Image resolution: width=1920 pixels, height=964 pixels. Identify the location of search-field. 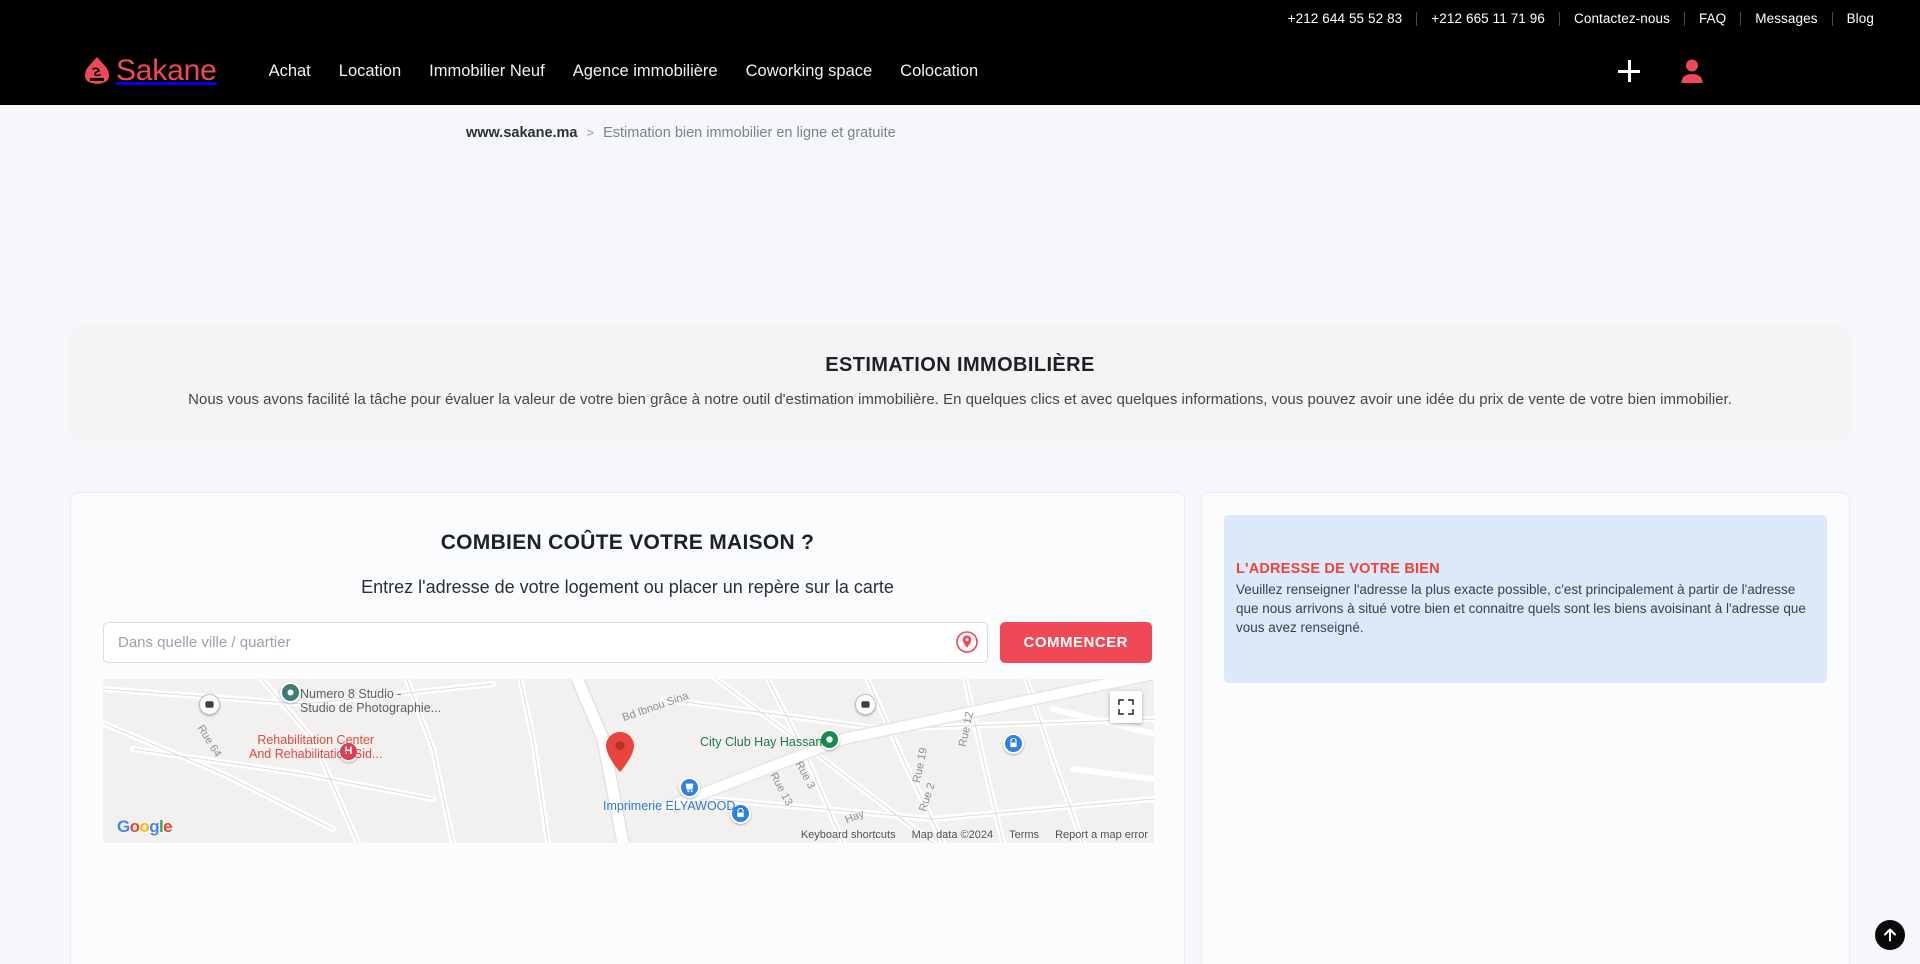
(545, 642).